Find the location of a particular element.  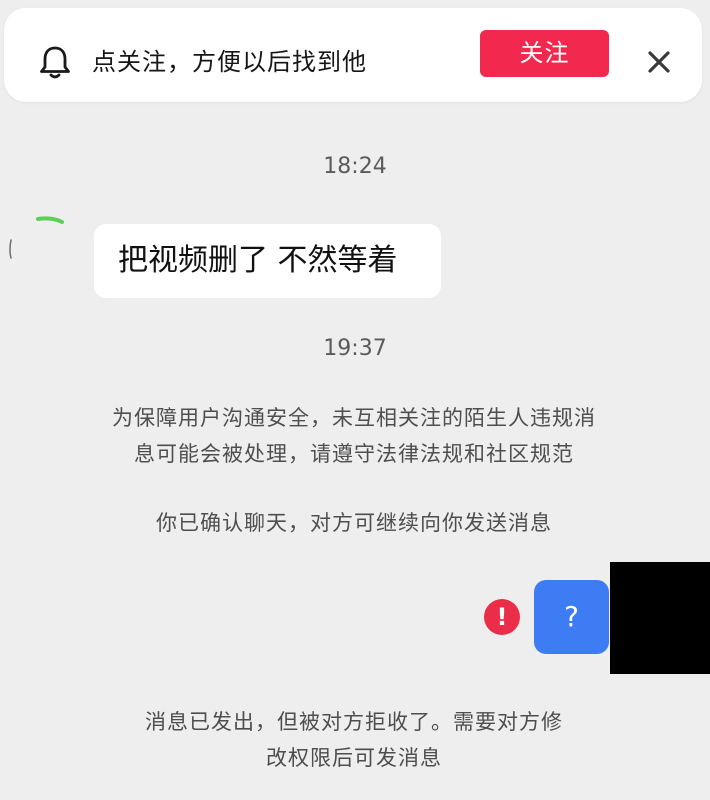

bell-icon is located at coordinates (55, 62).